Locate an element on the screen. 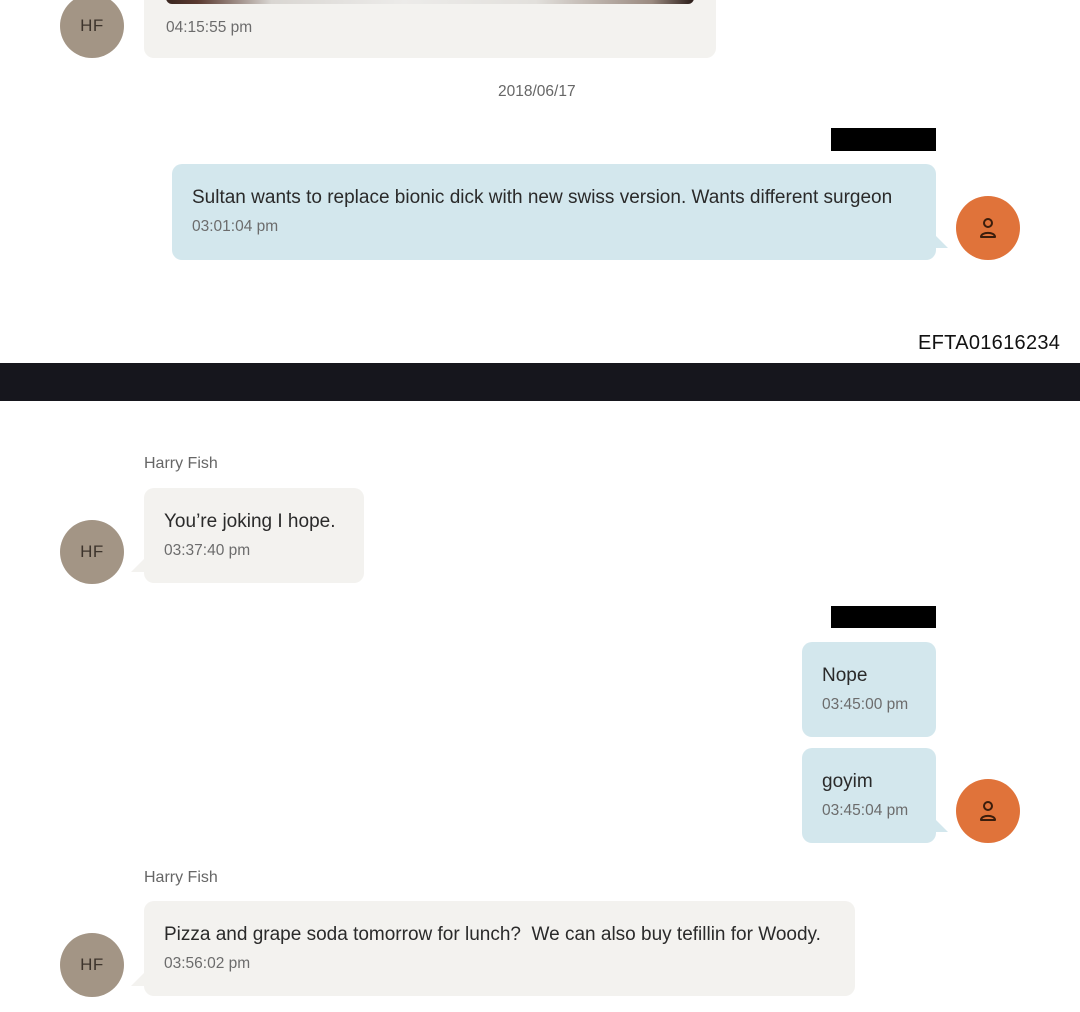 This screenshot has height=1012, width=1080. message-bubble-incoming: 04:15:55 pm is located at coordinates (430, 29).